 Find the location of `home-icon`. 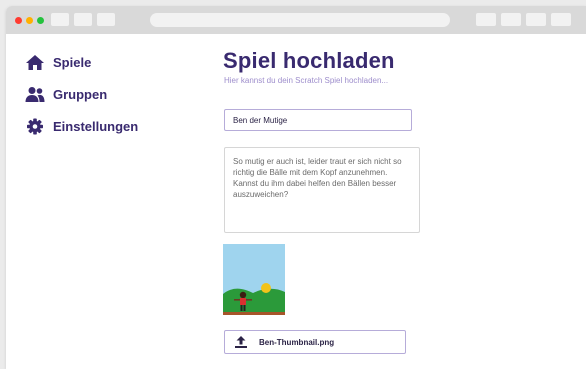

home-icon is located at coordinates (35, 62).